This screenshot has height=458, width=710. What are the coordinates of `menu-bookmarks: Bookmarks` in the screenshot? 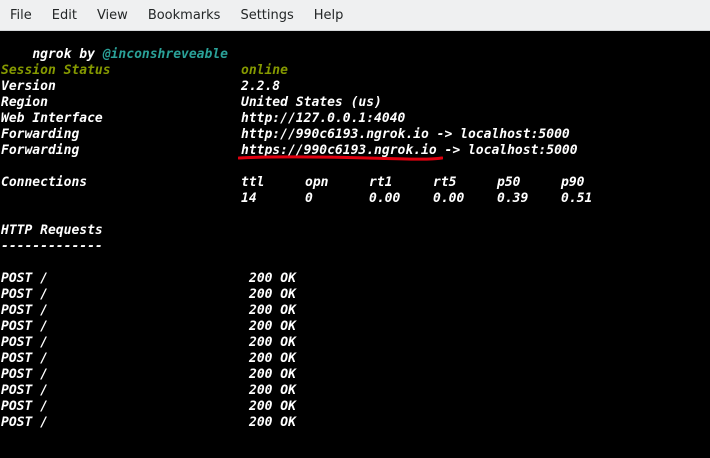 It's located at (184, 15).